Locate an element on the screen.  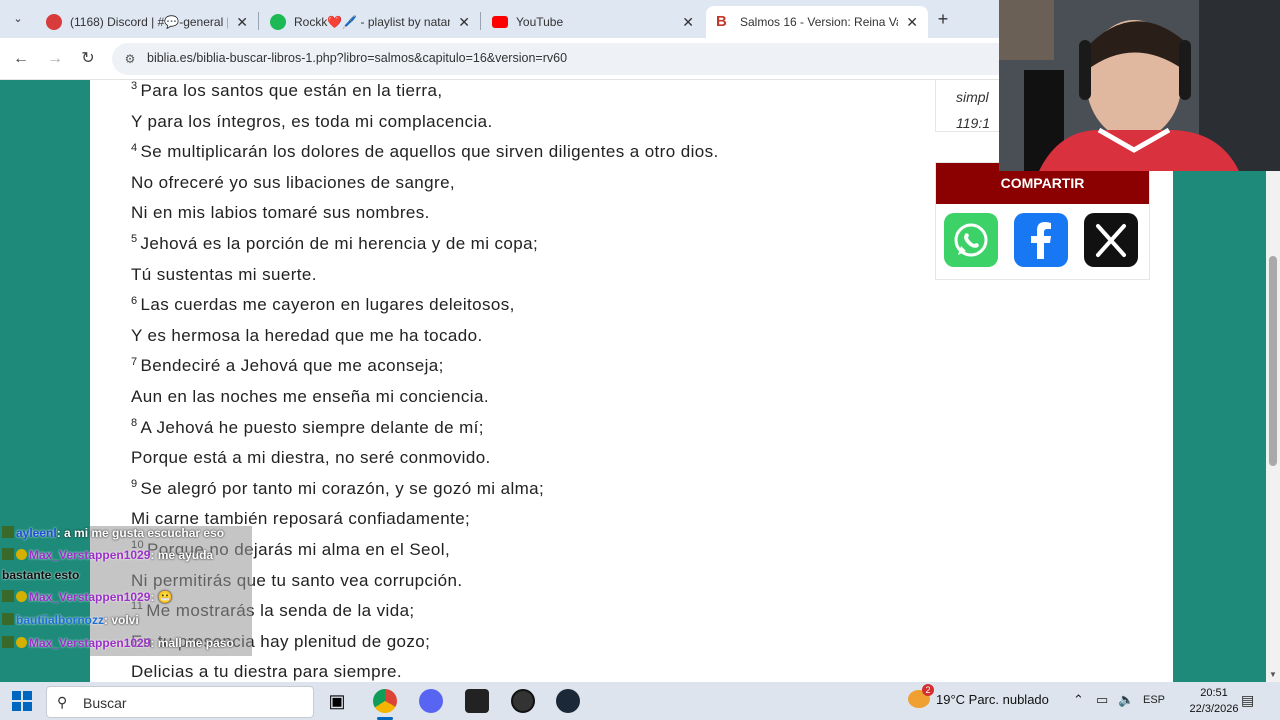
chat-message: bautiialbornozz: volvi is located at coordinates (70, 620).